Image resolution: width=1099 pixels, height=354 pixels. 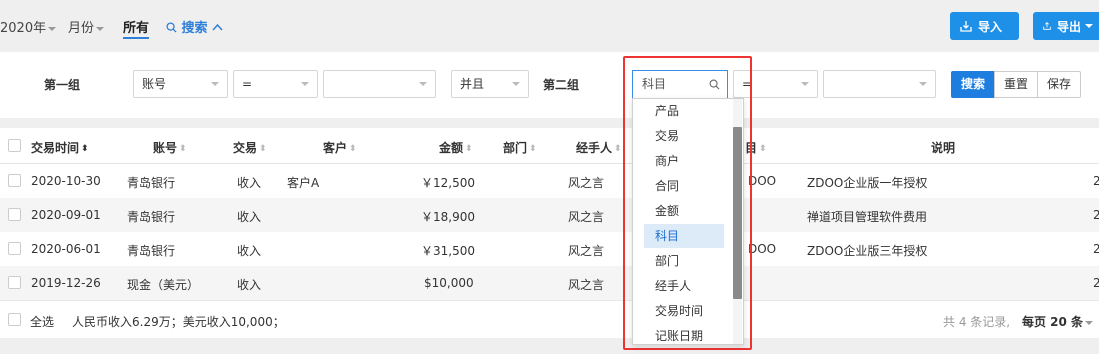 What do you see at coordinates (490, 84) in the screenshot?
I see `logic-select: 并且` at bounding box center [490, 84].